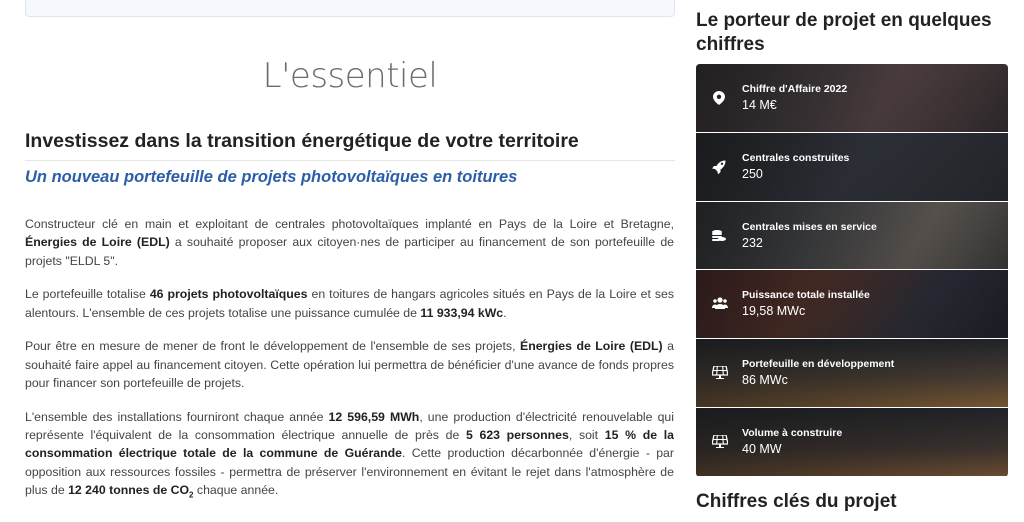 The image size is (1024, 522). Describe the element at coordinates (774, 311) in the screenshot. I see `stat-value: 19,58 MWc` at that location.